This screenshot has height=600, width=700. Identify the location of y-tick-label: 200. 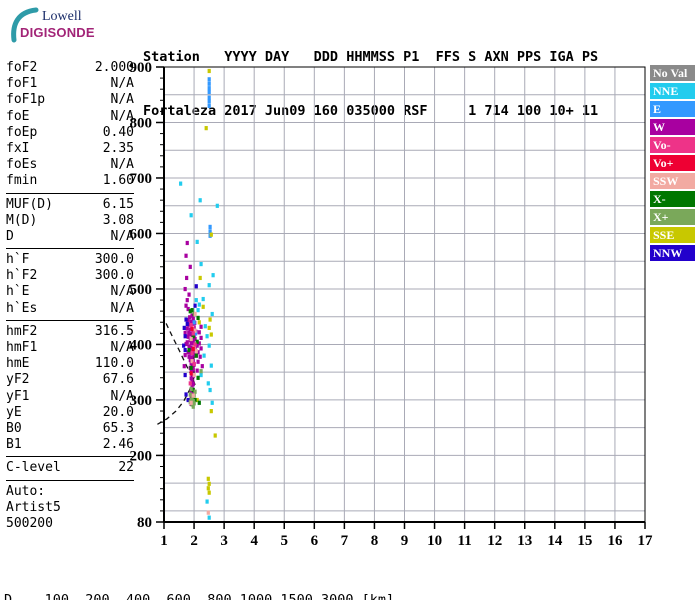
(141, 456).